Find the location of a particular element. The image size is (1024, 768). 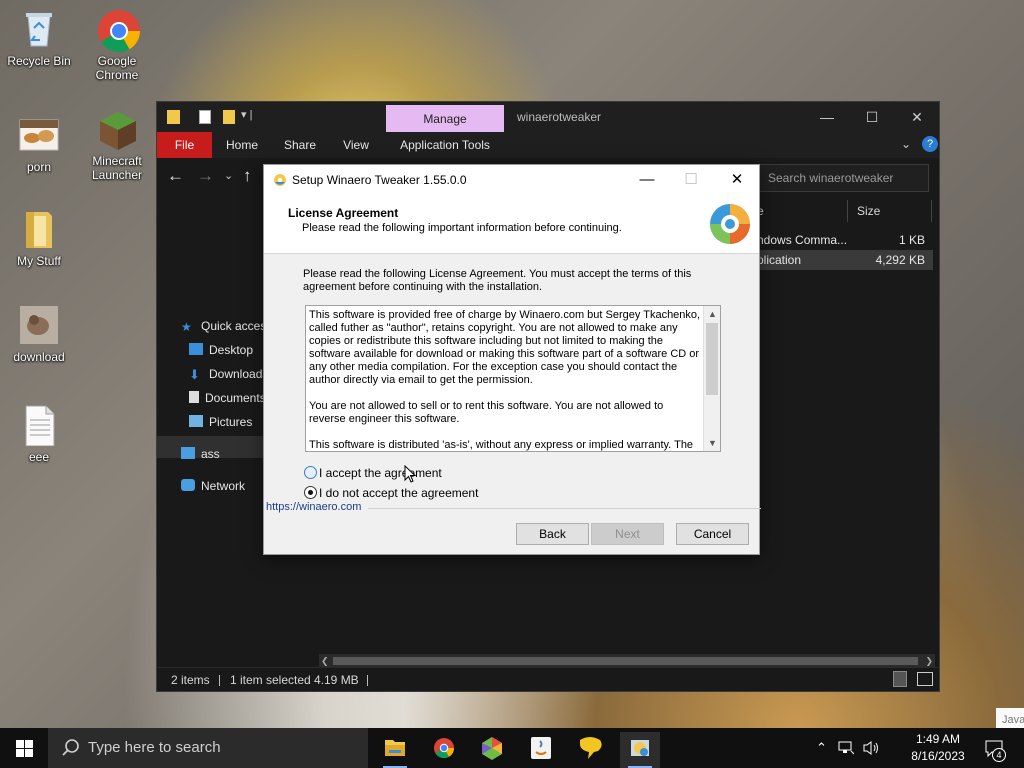

close-button: ✕ is located at coordinates (917, 117).